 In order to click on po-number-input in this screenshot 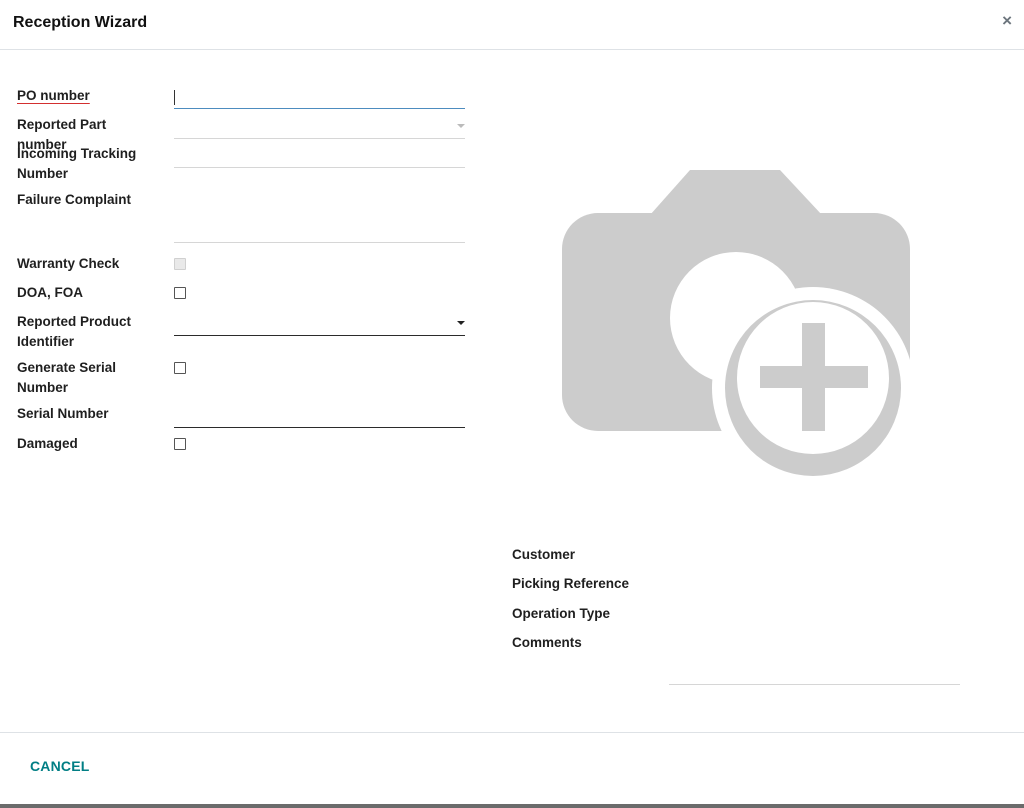, I will do `click(319, 98)`.